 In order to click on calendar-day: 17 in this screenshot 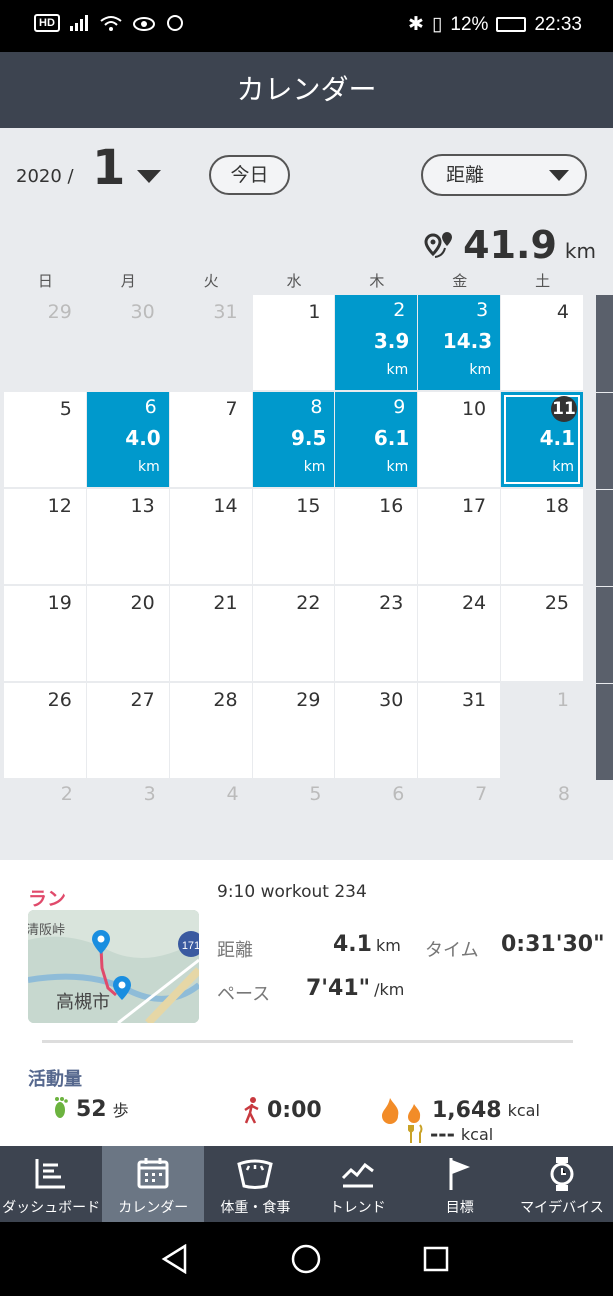, I will do `click(459, 536)`.